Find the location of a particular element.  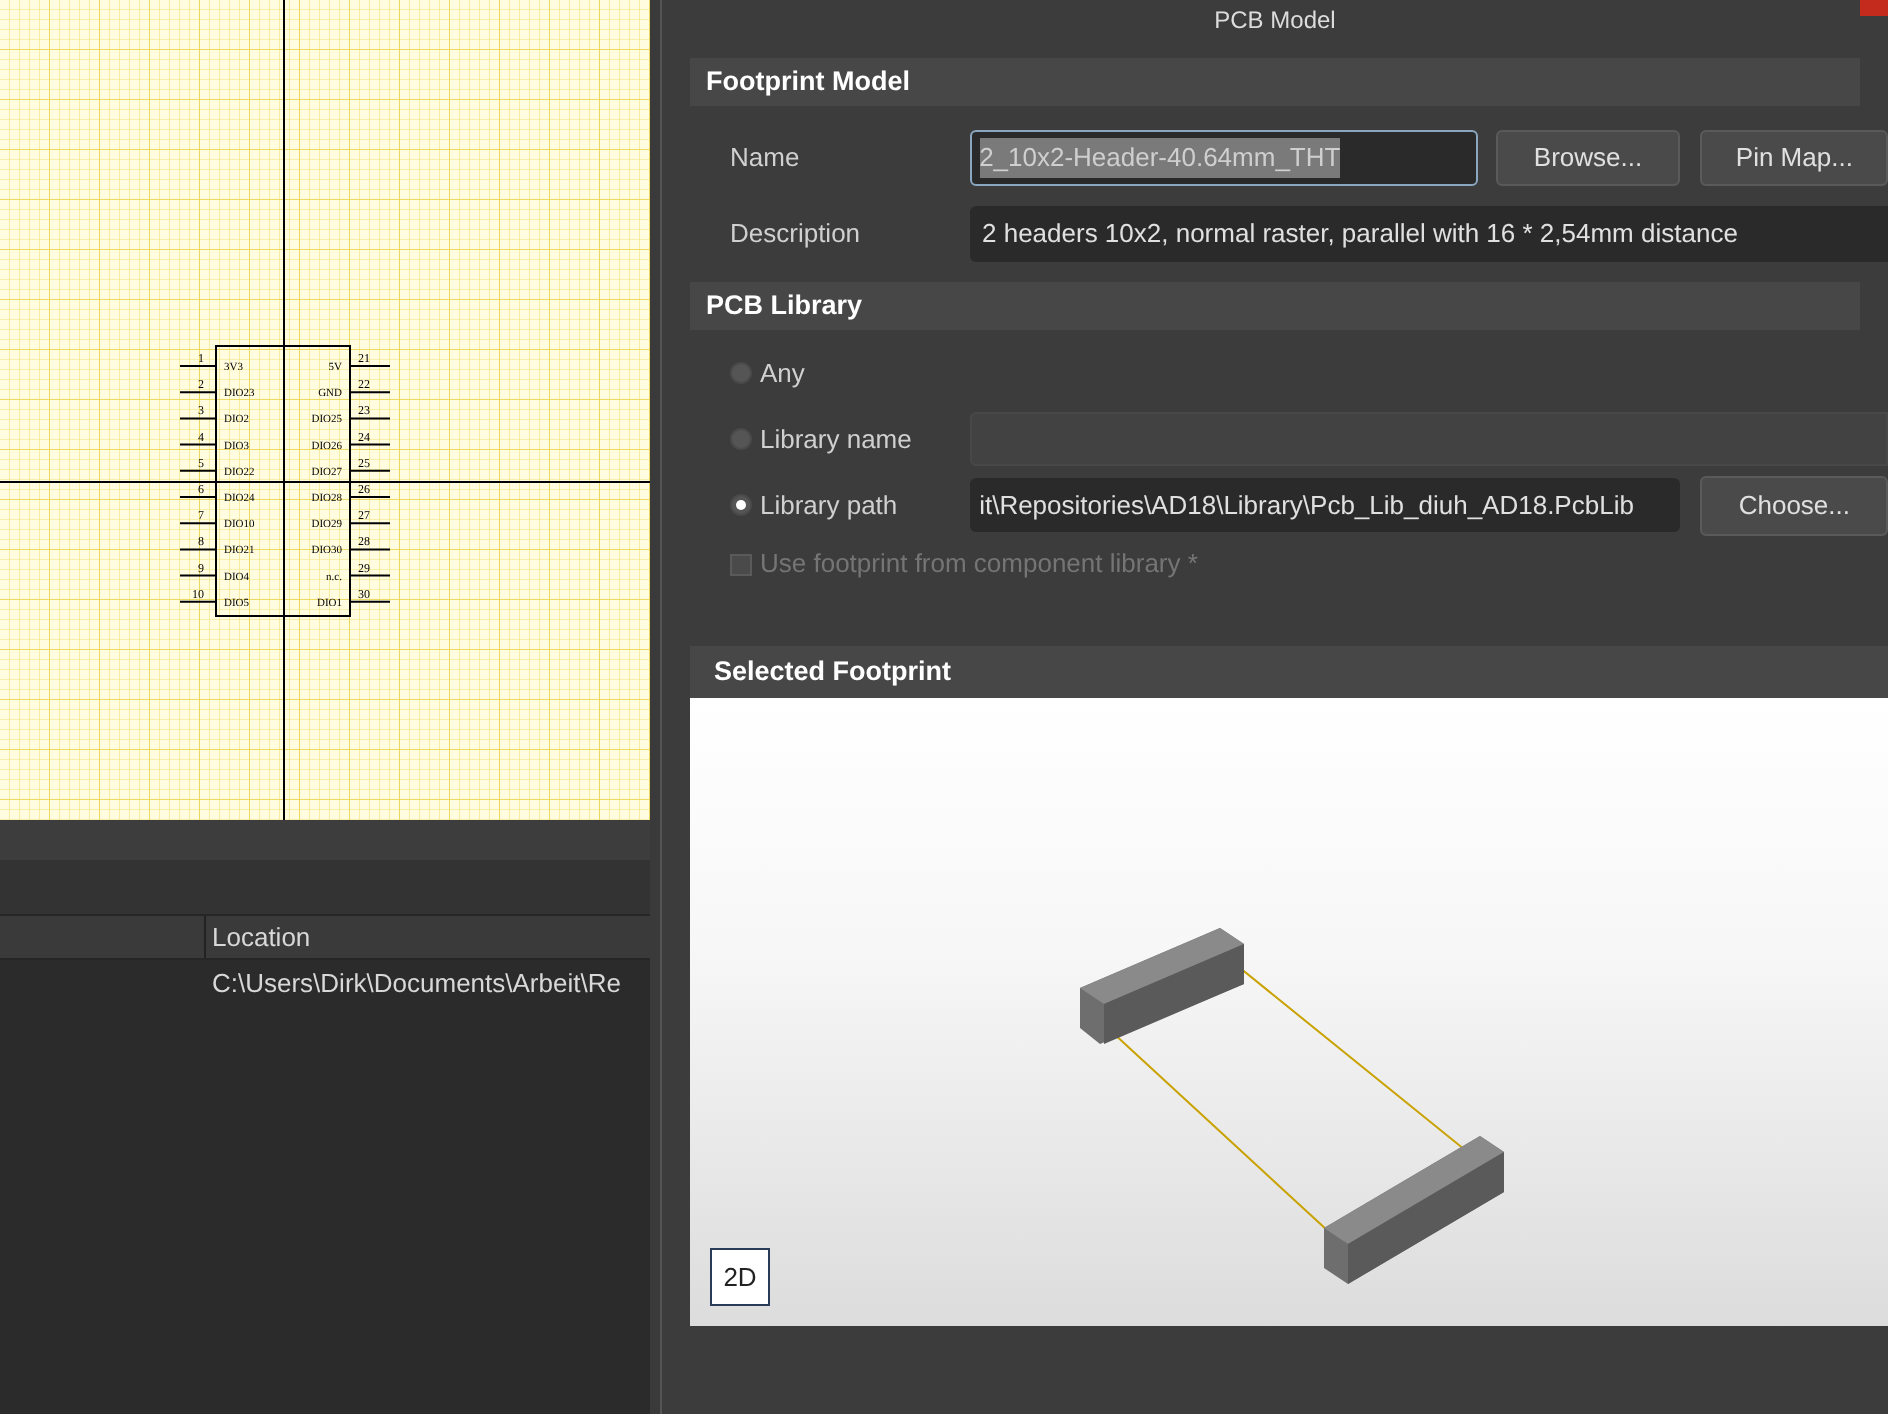

radio-label: Library name is located at coordinates (836, 439).